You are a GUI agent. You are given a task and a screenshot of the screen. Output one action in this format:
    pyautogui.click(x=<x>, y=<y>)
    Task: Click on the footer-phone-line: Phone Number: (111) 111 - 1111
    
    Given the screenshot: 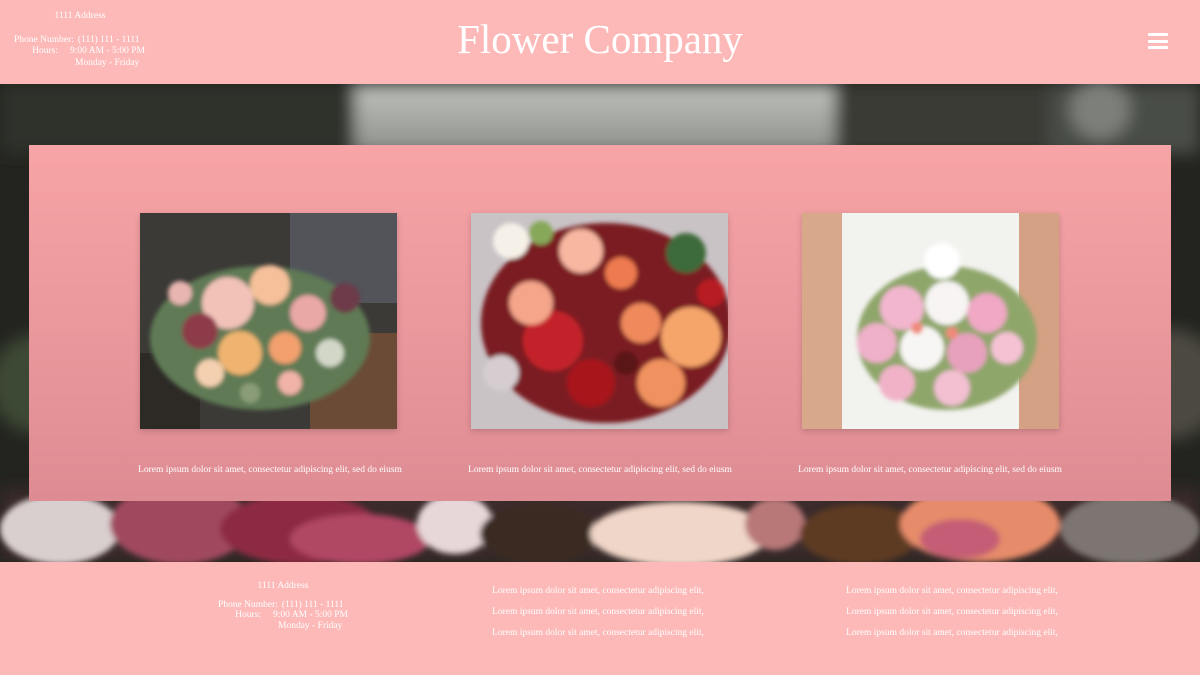 What is the action you would take?
    pyautogui.click(x=283, y=605)
    